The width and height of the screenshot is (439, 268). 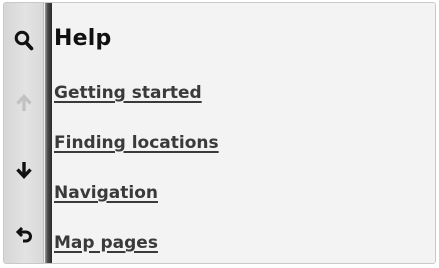 I want to click on back-icon, so click(x=23, y=235).